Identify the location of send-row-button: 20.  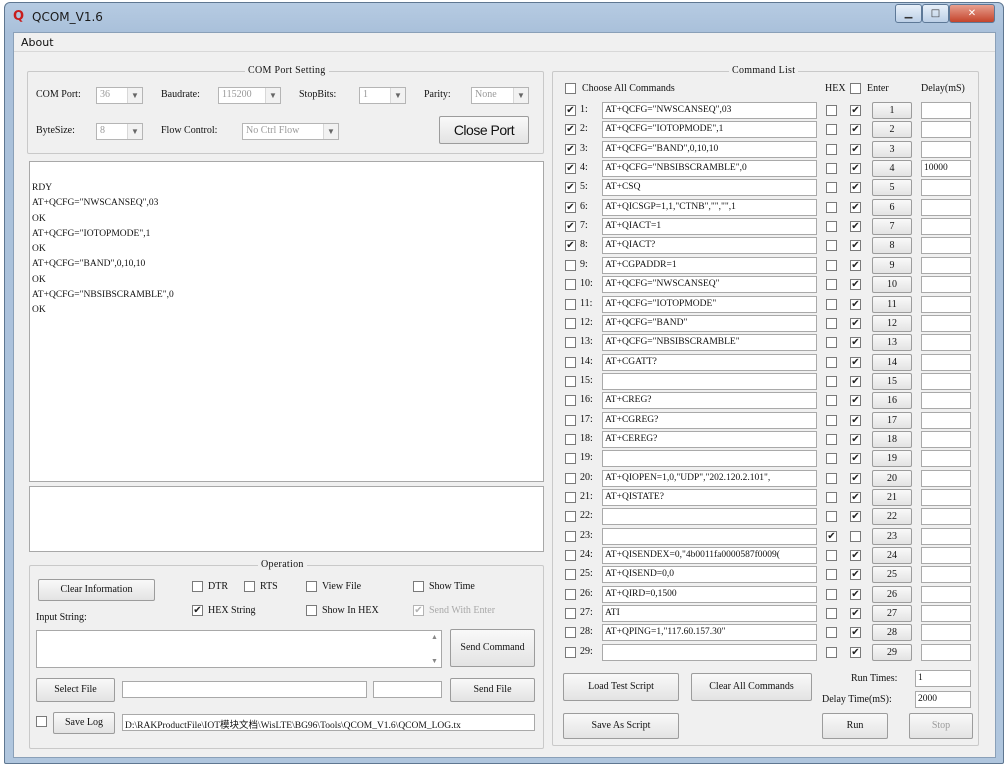
(892, 478).